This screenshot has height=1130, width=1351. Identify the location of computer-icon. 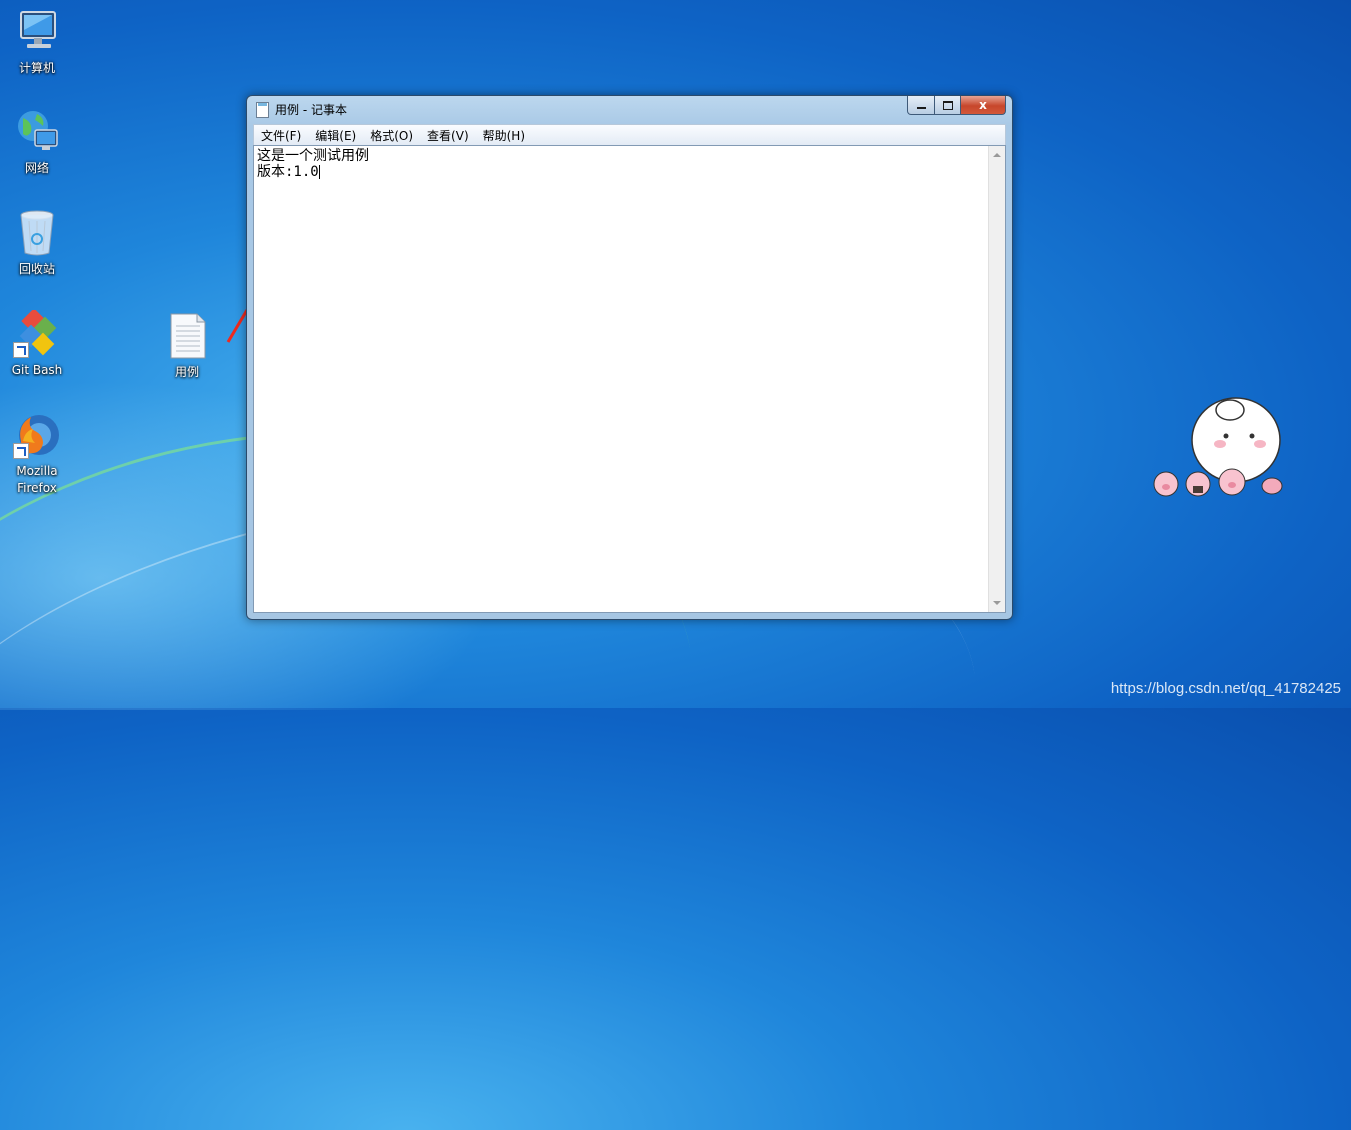
(37, 32).